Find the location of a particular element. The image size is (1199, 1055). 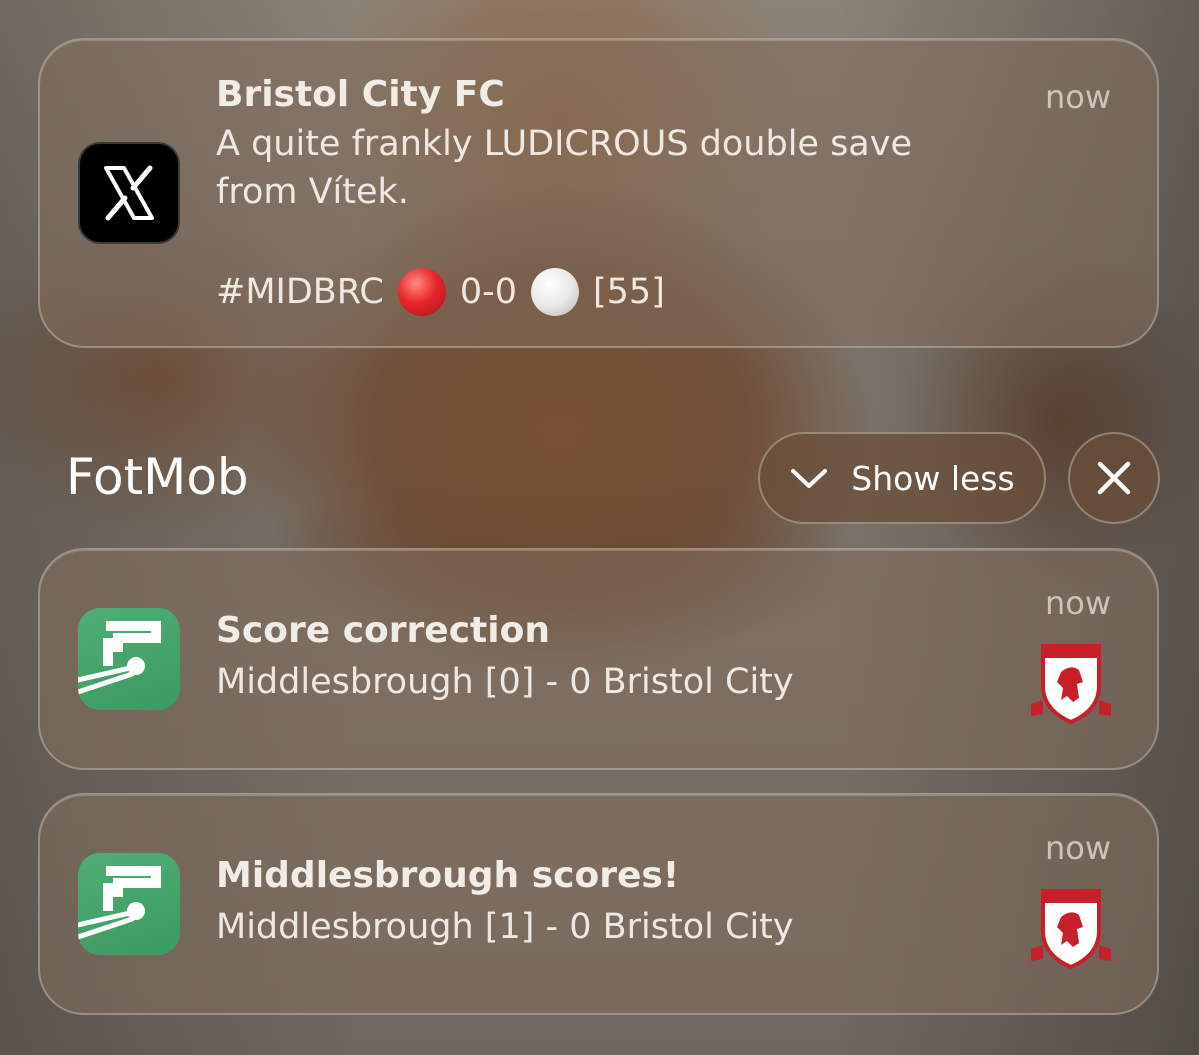

red-circle-icon is located at coordinates (421, 292).